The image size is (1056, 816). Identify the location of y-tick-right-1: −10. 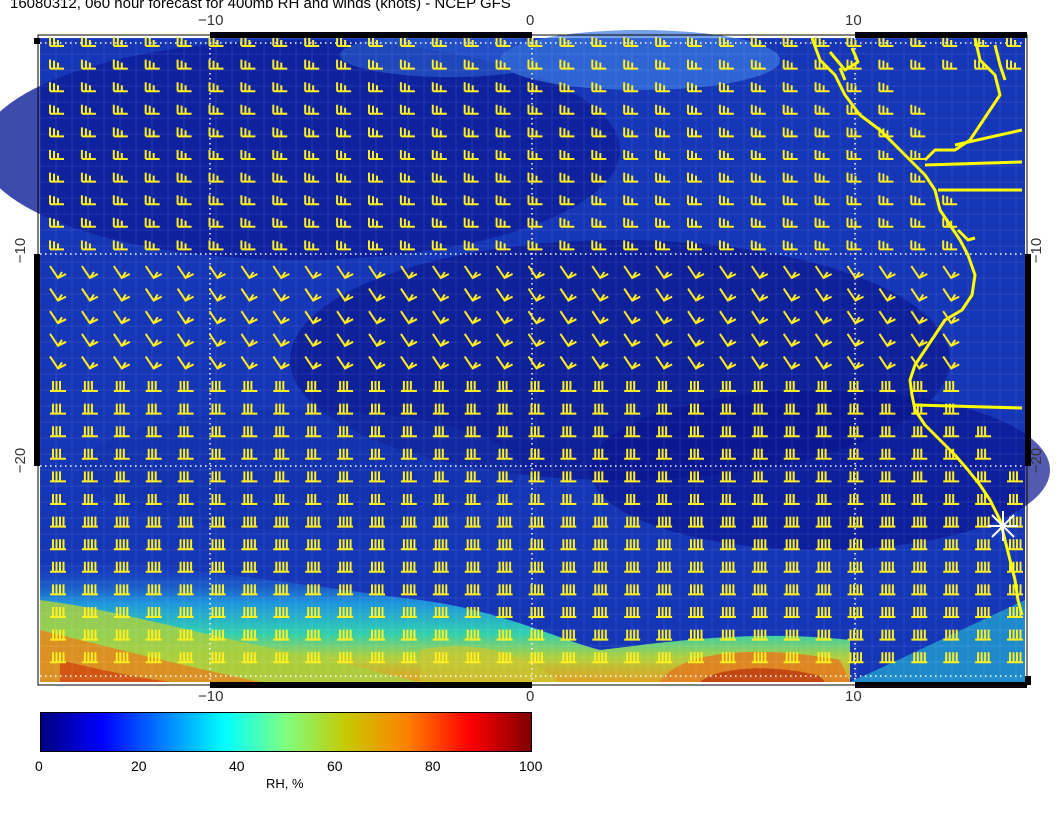
(1037, 250).